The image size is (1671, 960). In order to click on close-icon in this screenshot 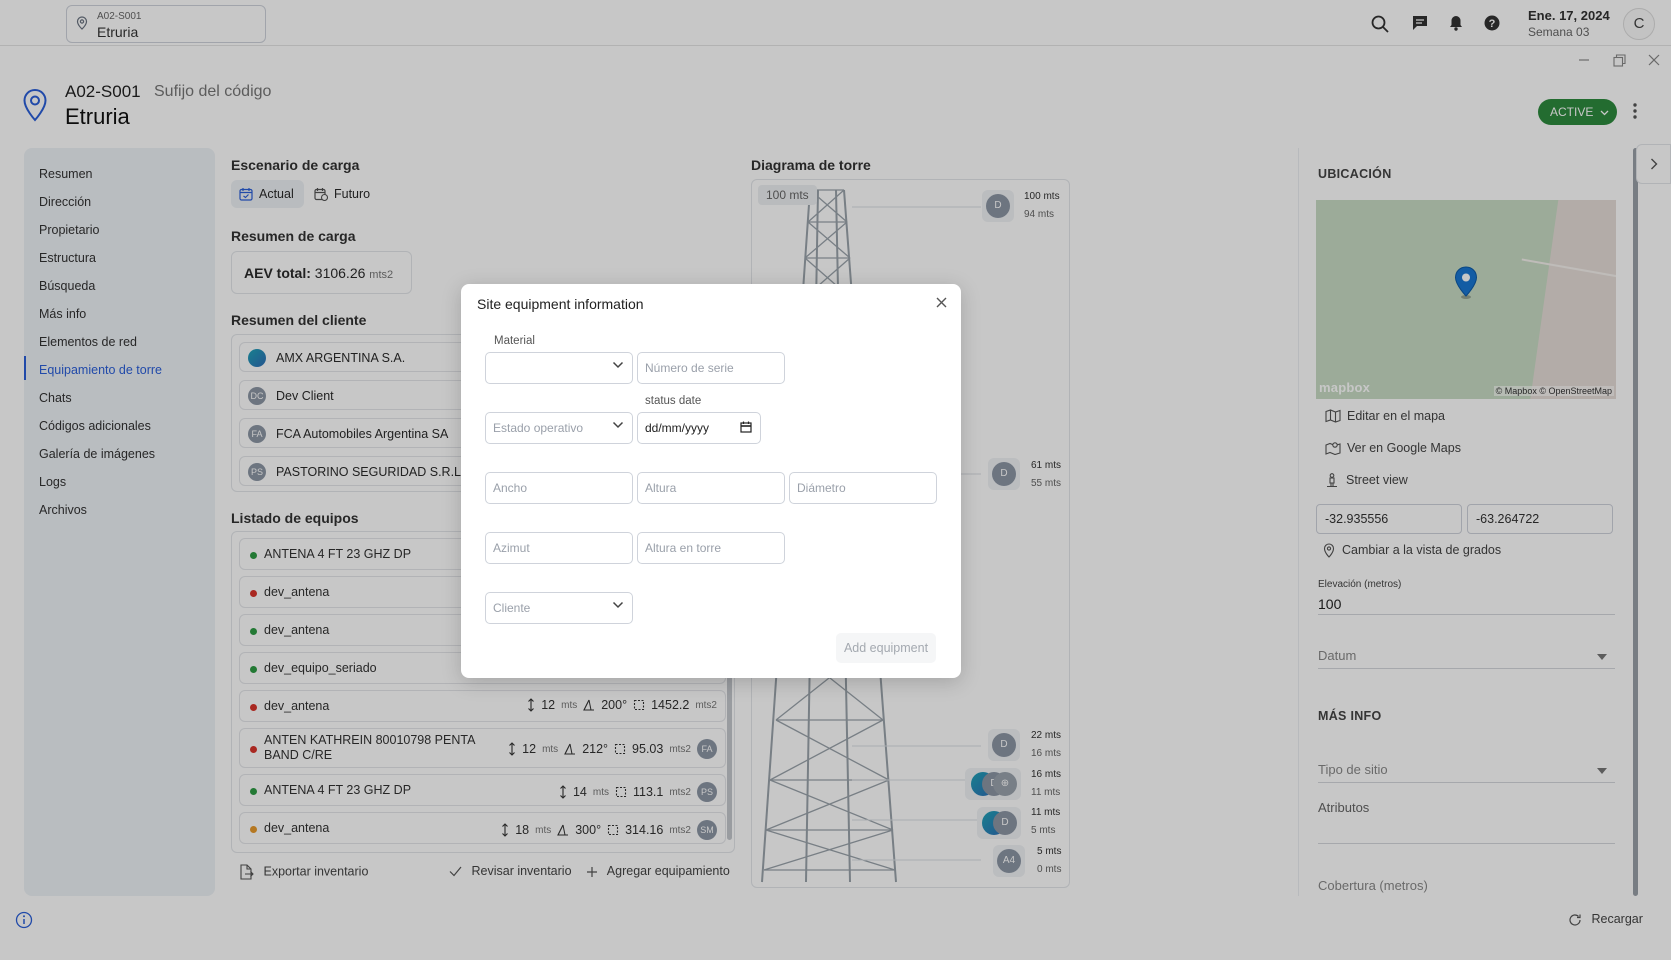, I will do `click(941, 302)`.